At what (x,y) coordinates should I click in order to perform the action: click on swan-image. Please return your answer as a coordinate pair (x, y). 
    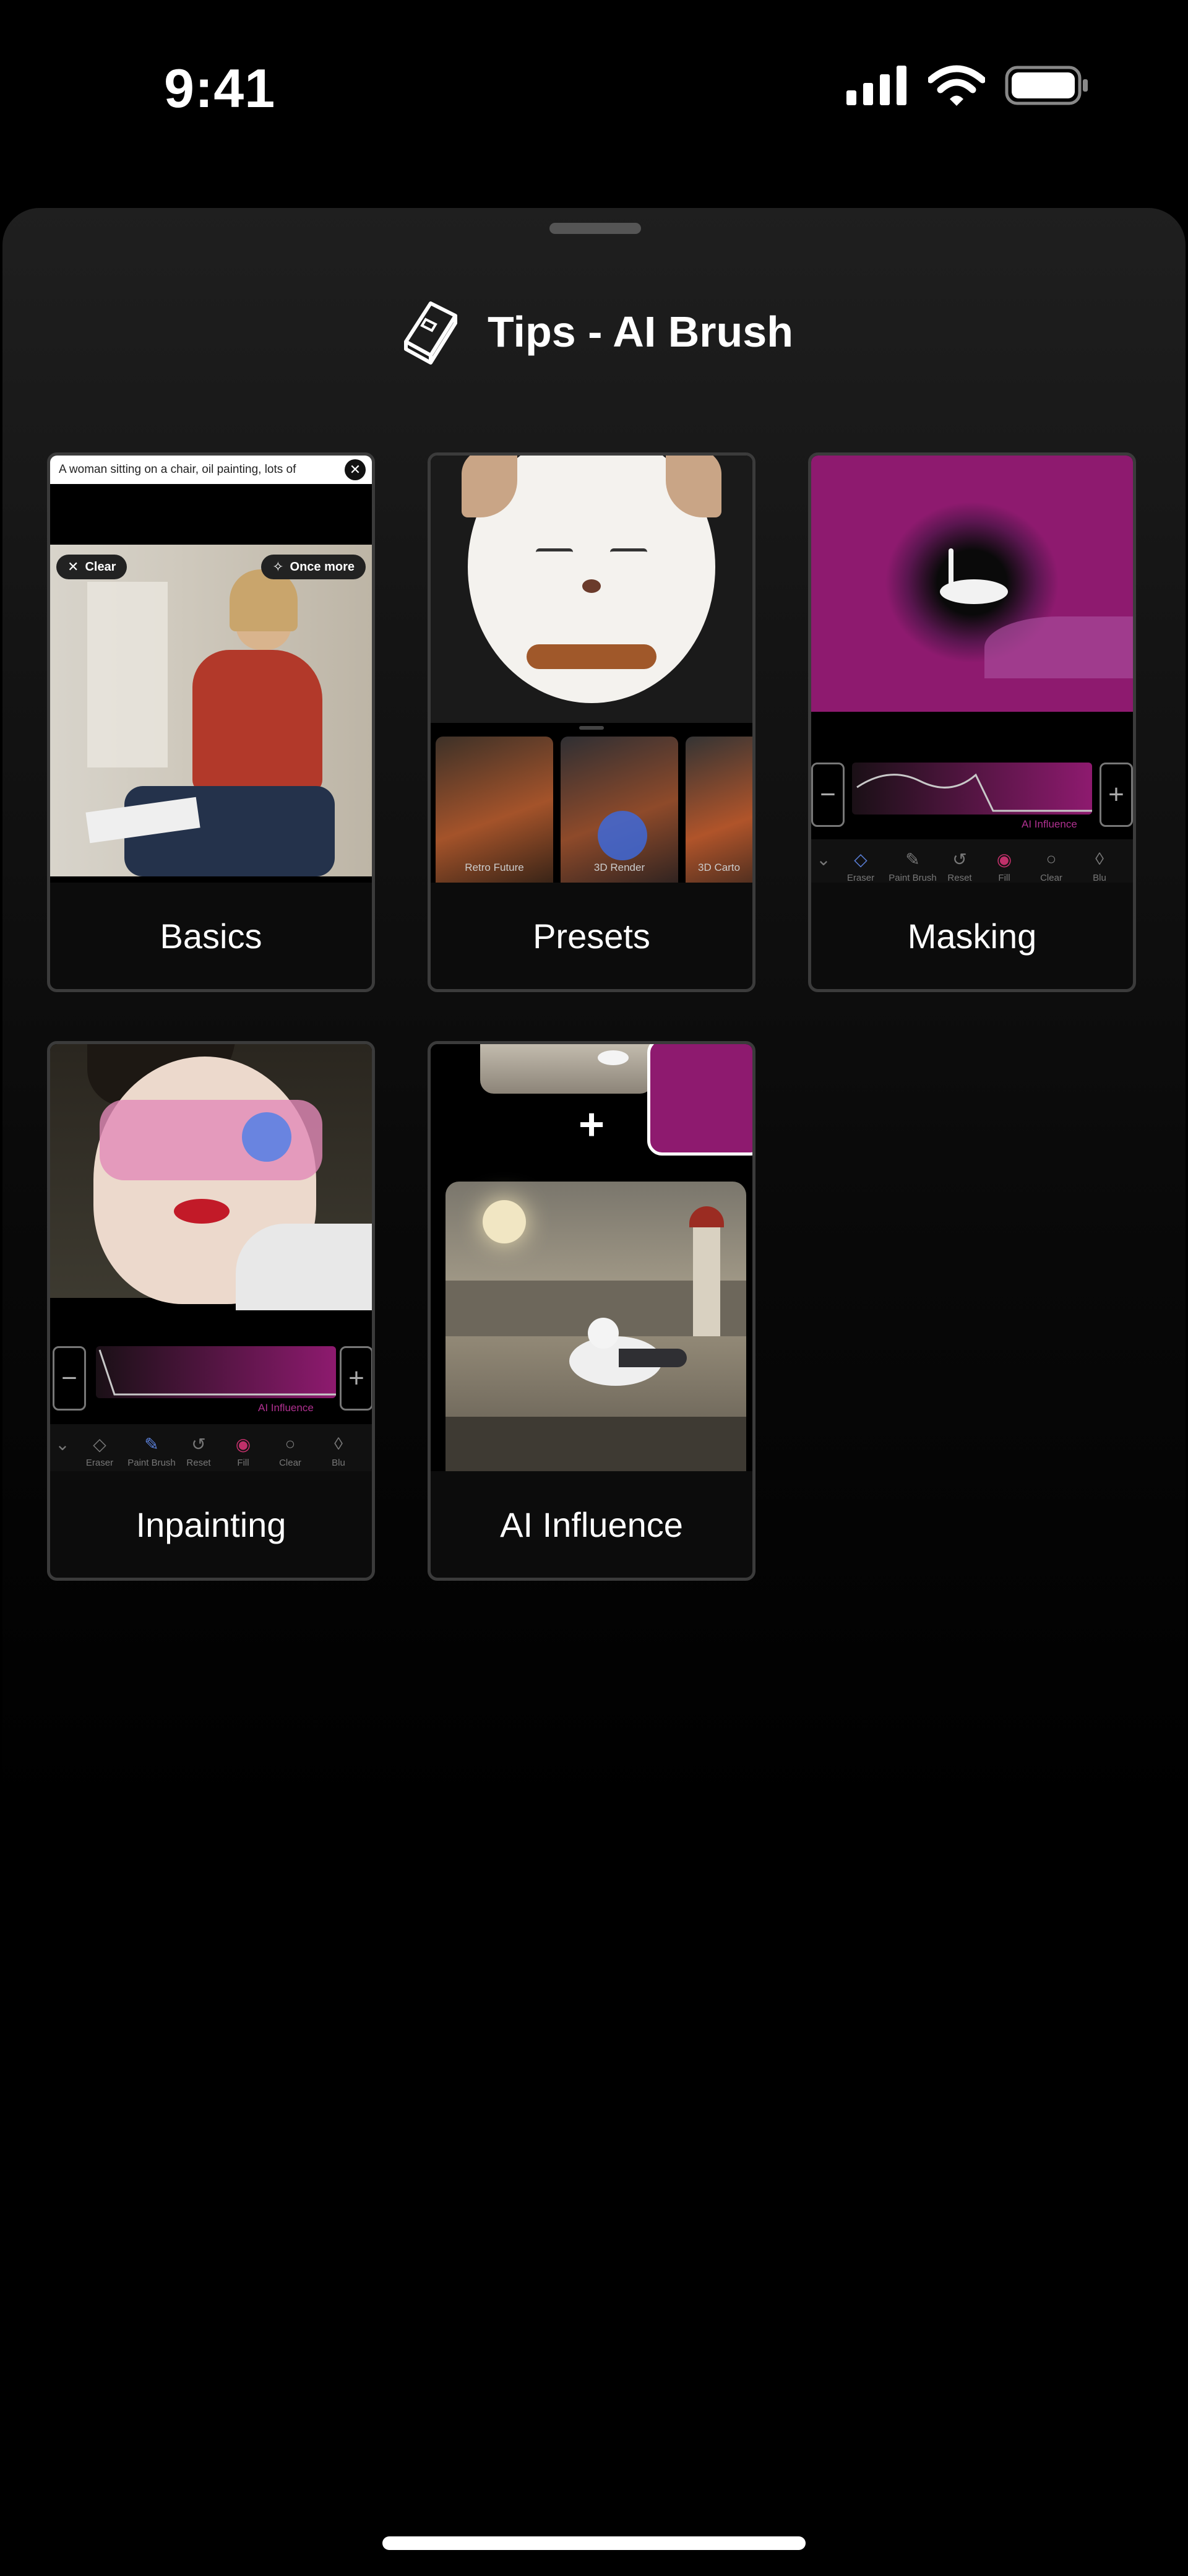
    Looking at the image, I should click on (972, 584).